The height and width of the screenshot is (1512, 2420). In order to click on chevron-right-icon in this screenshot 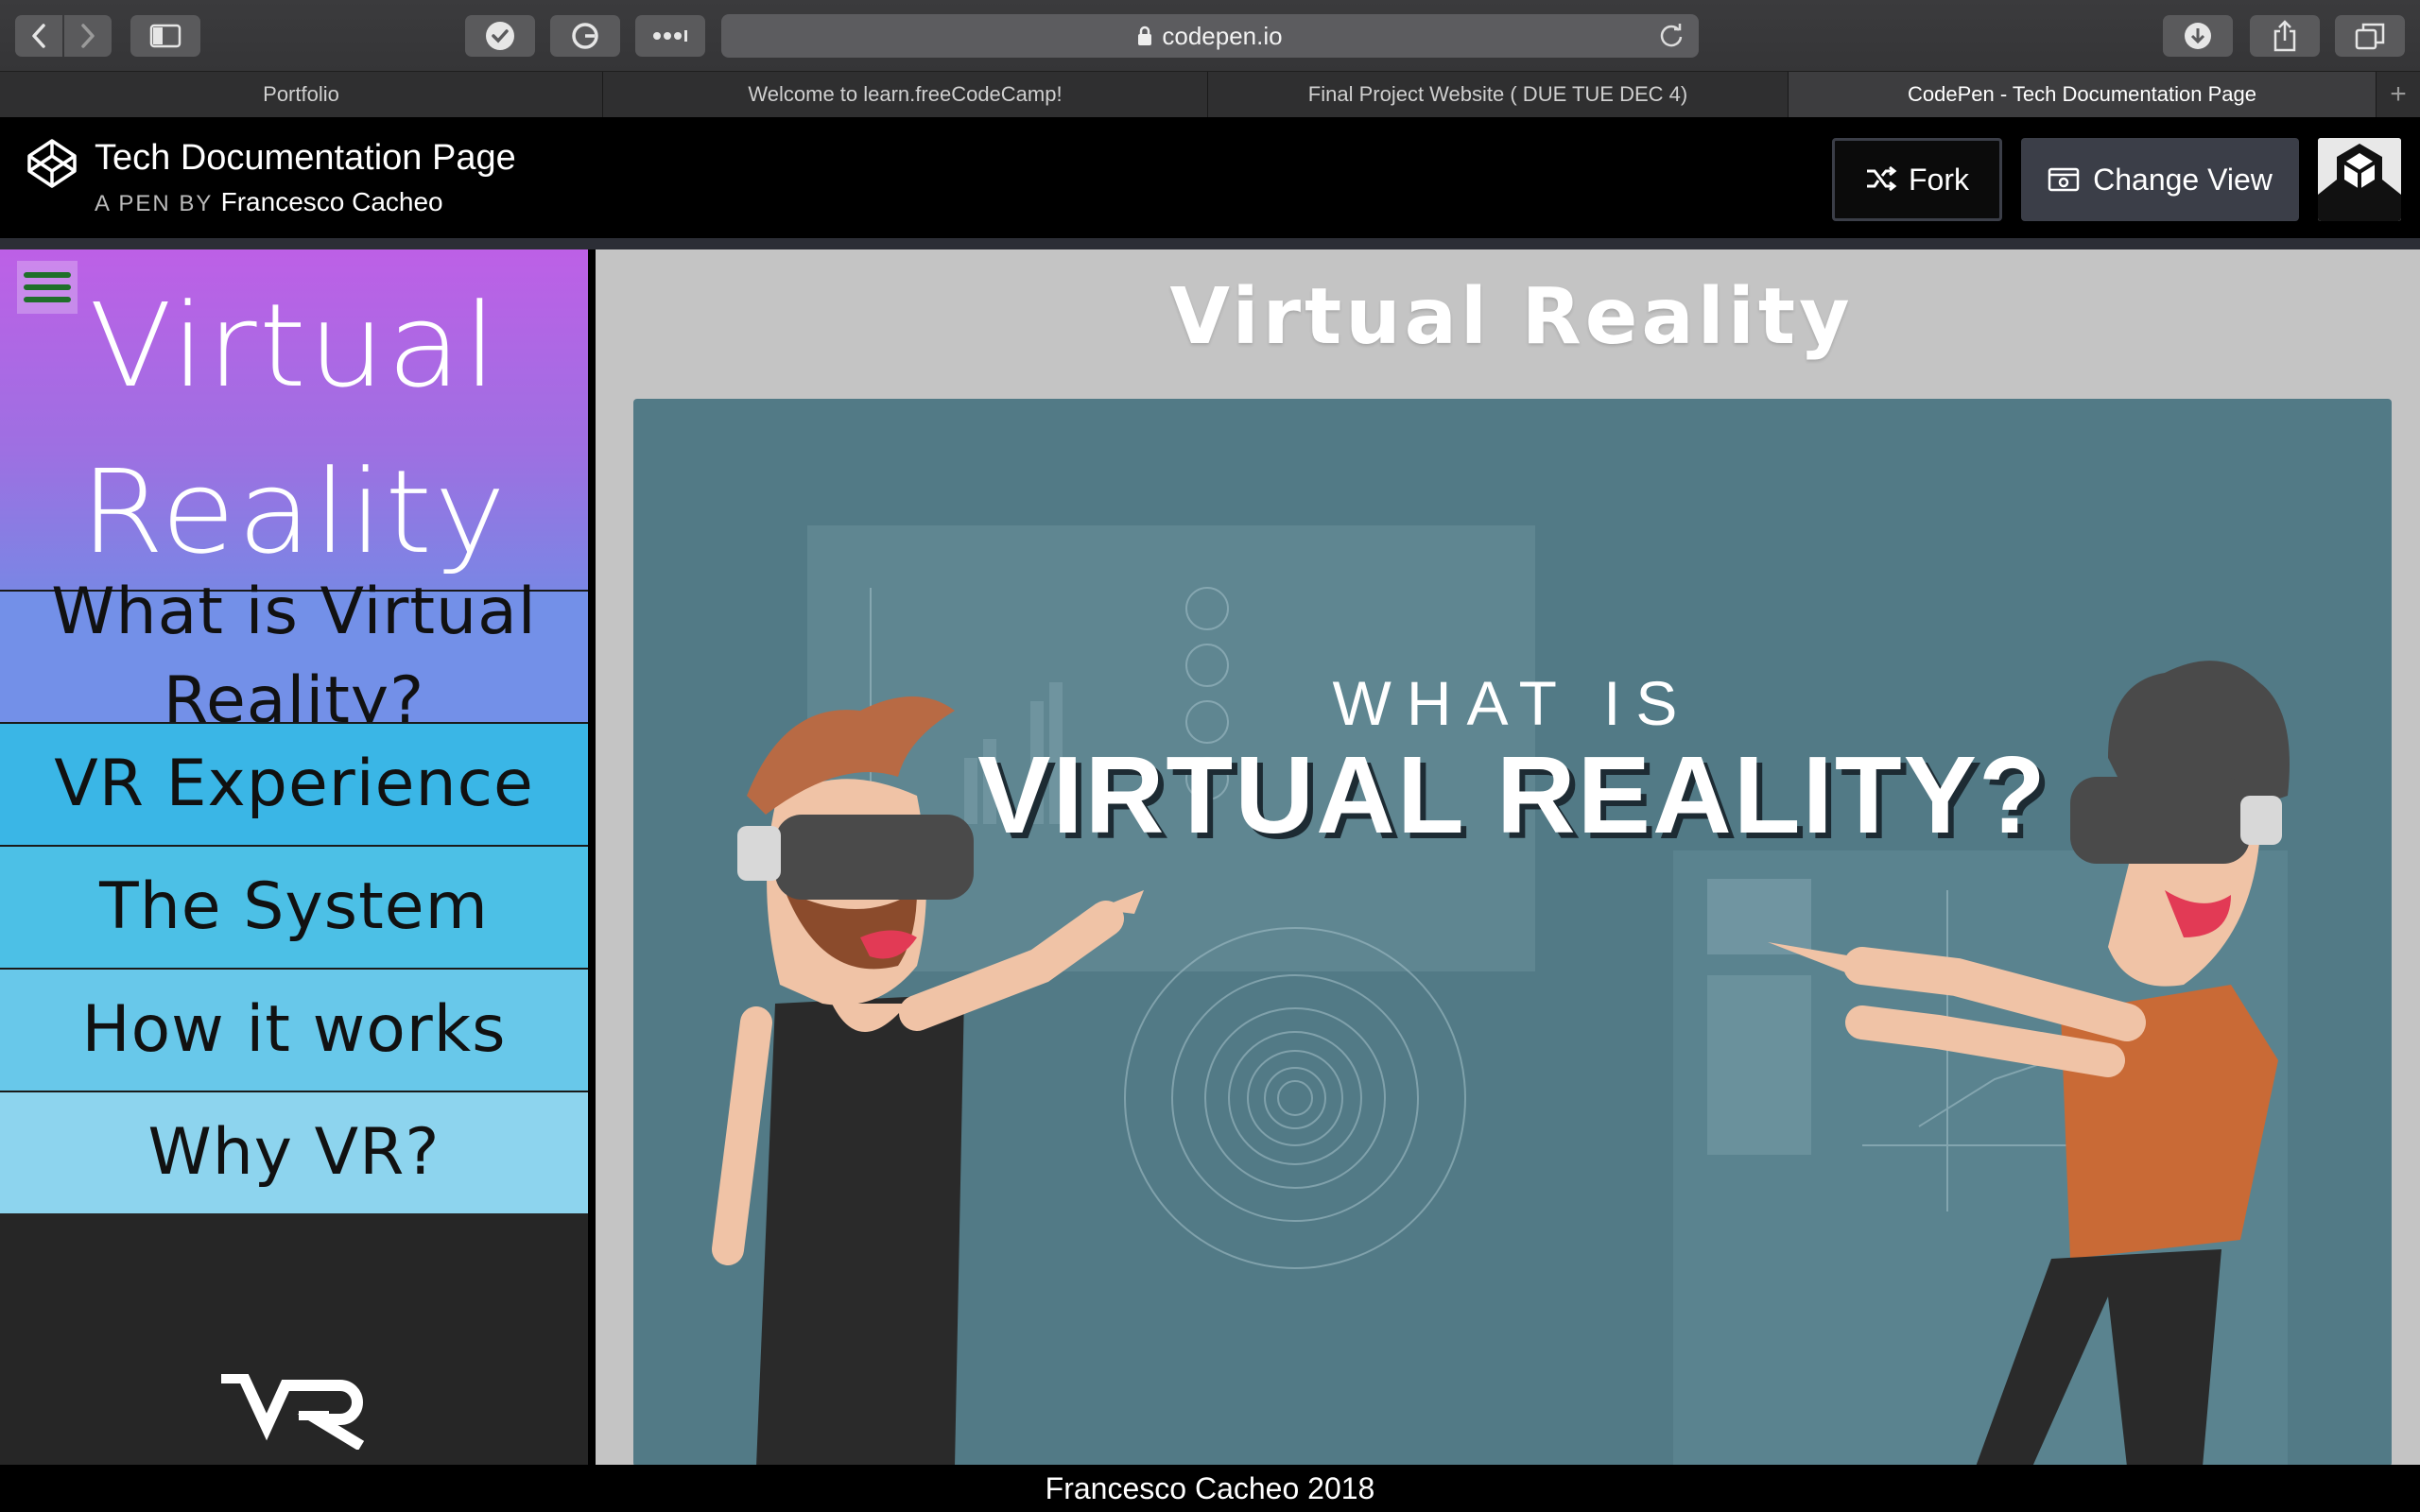, I will do `click(88, 36)`.